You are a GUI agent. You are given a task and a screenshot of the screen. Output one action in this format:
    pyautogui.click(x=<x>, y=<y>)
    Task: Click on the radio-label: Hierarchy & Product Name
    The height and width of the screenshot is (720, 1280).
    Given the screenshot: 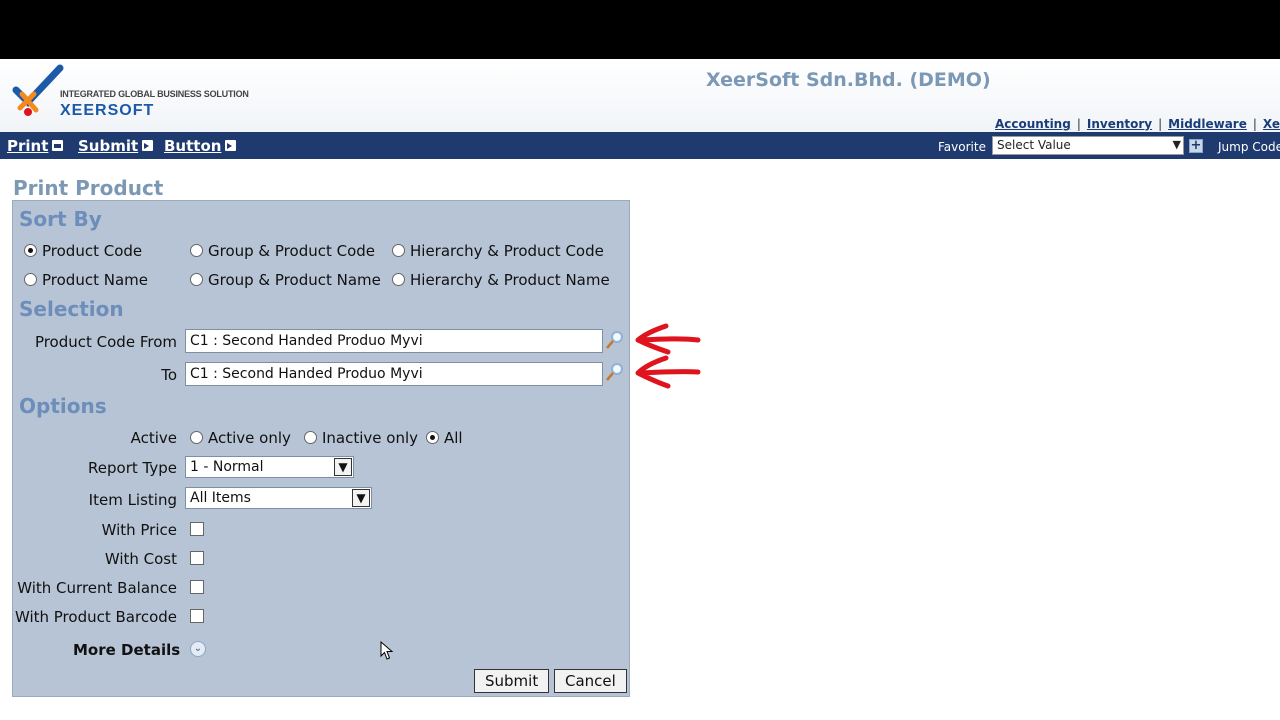 What is the action you would take?
    pyautogui.click(x=510, y=280)
    